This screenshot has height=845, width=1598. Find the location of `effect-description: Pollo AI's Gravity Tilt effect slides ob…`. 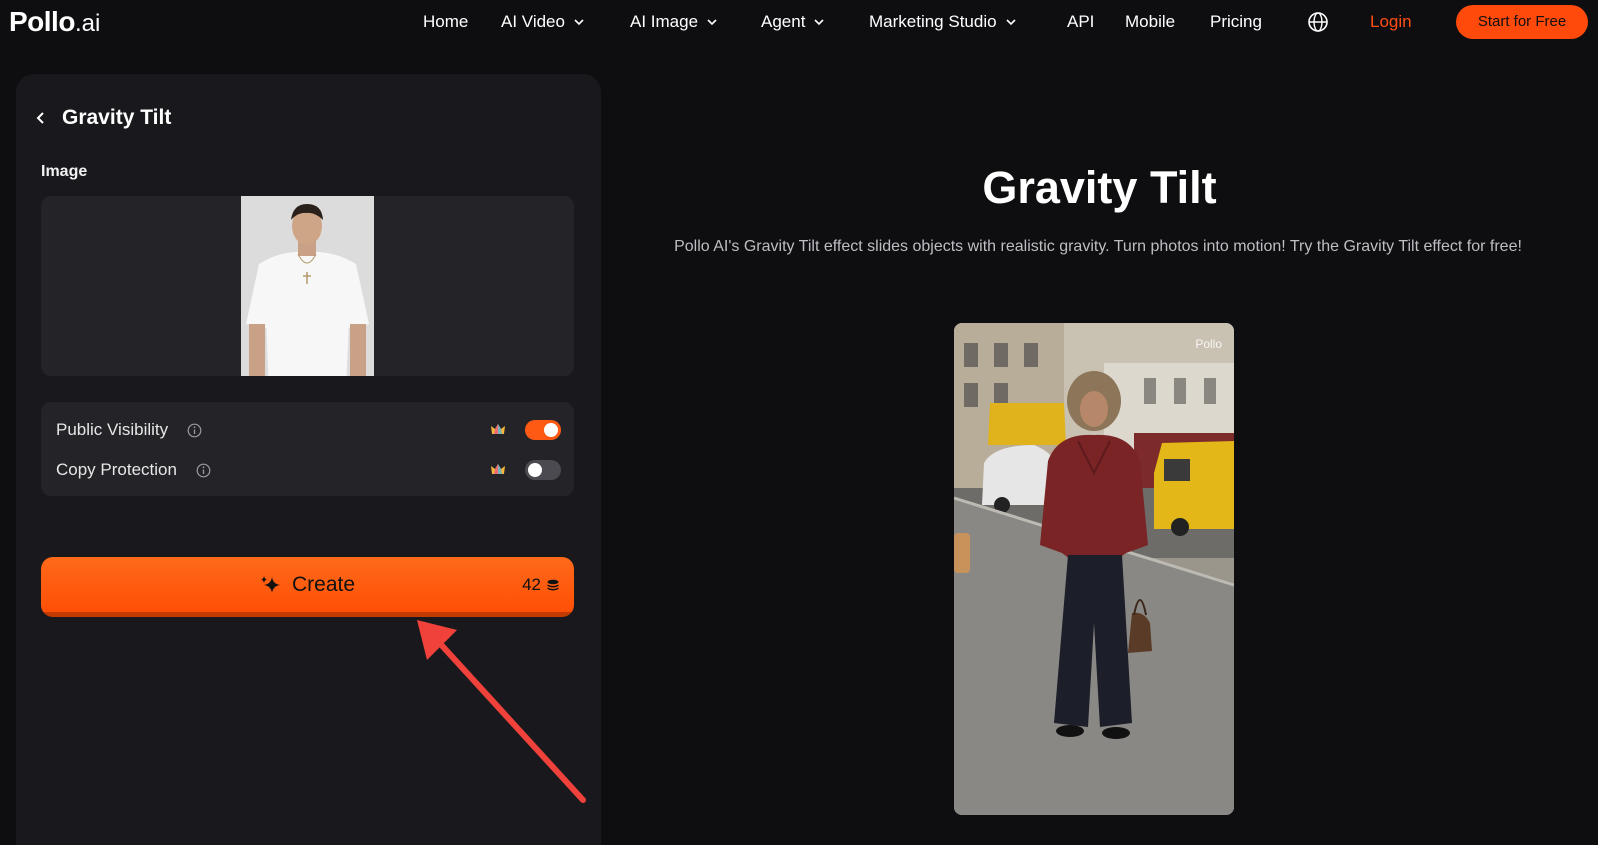

effect-description: Pollo AI's Gravity Tilt effect slides ob… is located at coordinates (1098, 246).